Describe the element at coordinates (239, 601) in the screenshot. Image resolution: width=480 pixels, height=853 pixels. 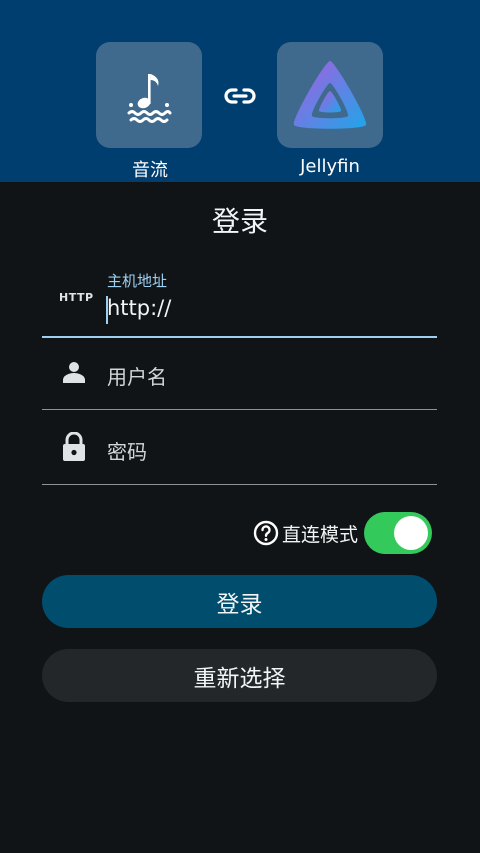
I see `login-button: 登录` at that location.